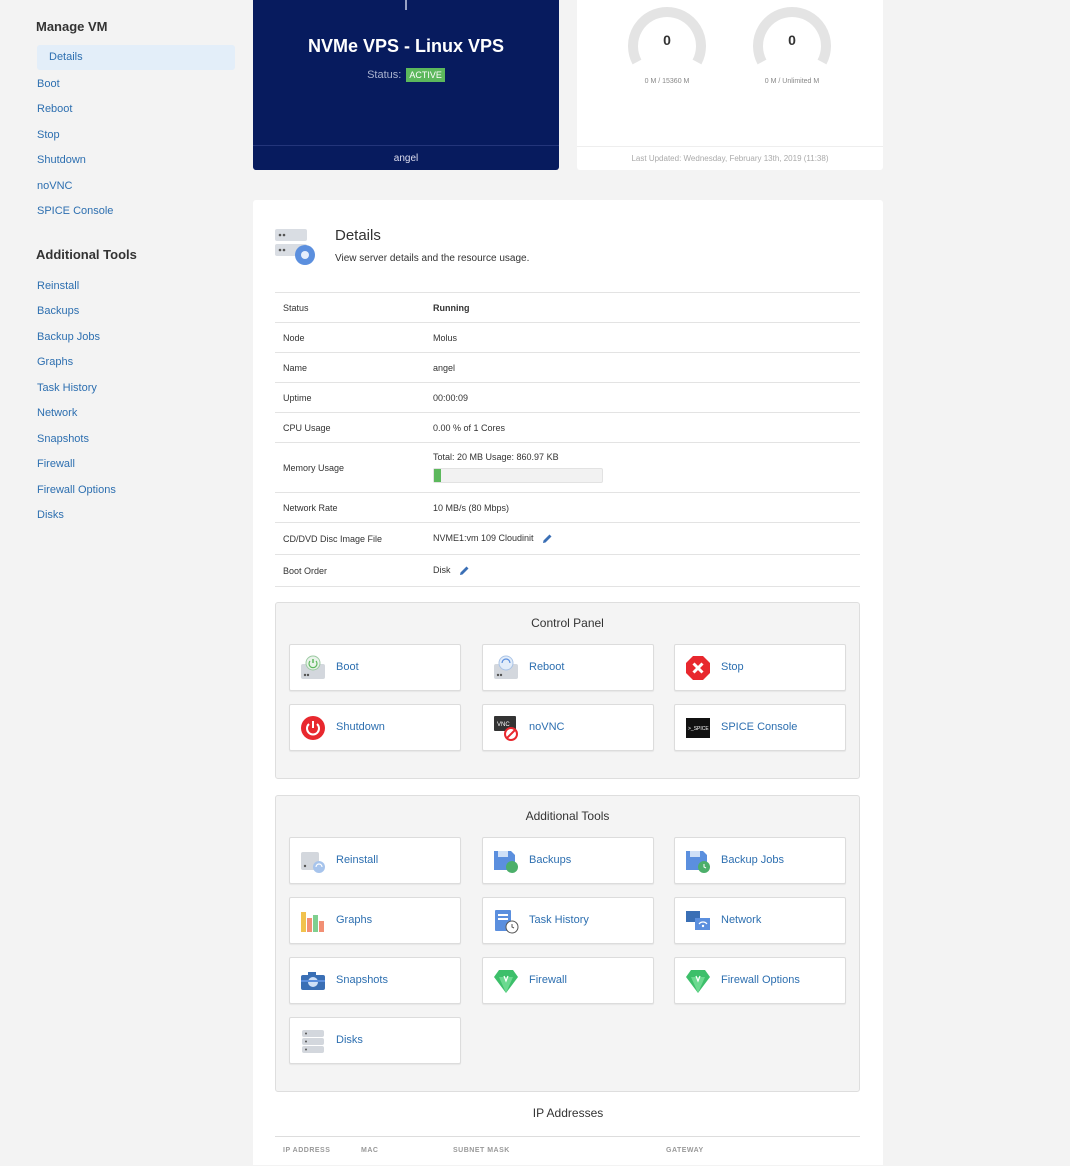  Describe the element at coordinates (667, 81) in the screenshot. I see `gauge-caption: 0 M / 15360 M` at that location.